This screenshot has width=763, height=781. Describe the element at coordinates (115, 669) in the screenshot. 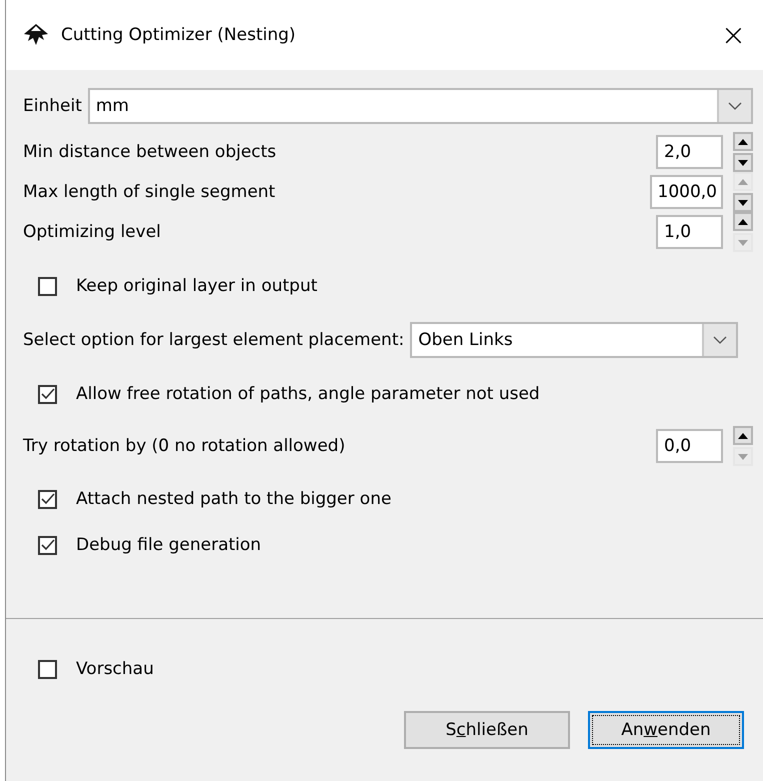

I see `checkbox-label: Vorschau` at that location.